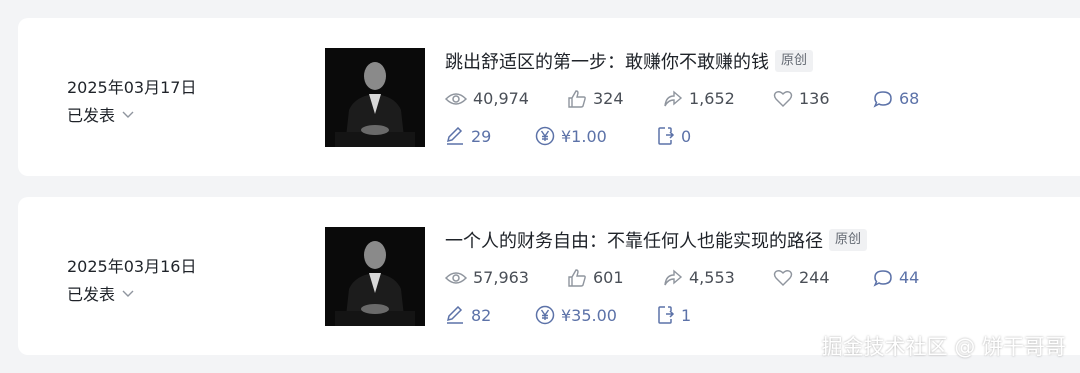 The image size is (1080, 373). I want to click on comments-count: 44, so click(909, 277).